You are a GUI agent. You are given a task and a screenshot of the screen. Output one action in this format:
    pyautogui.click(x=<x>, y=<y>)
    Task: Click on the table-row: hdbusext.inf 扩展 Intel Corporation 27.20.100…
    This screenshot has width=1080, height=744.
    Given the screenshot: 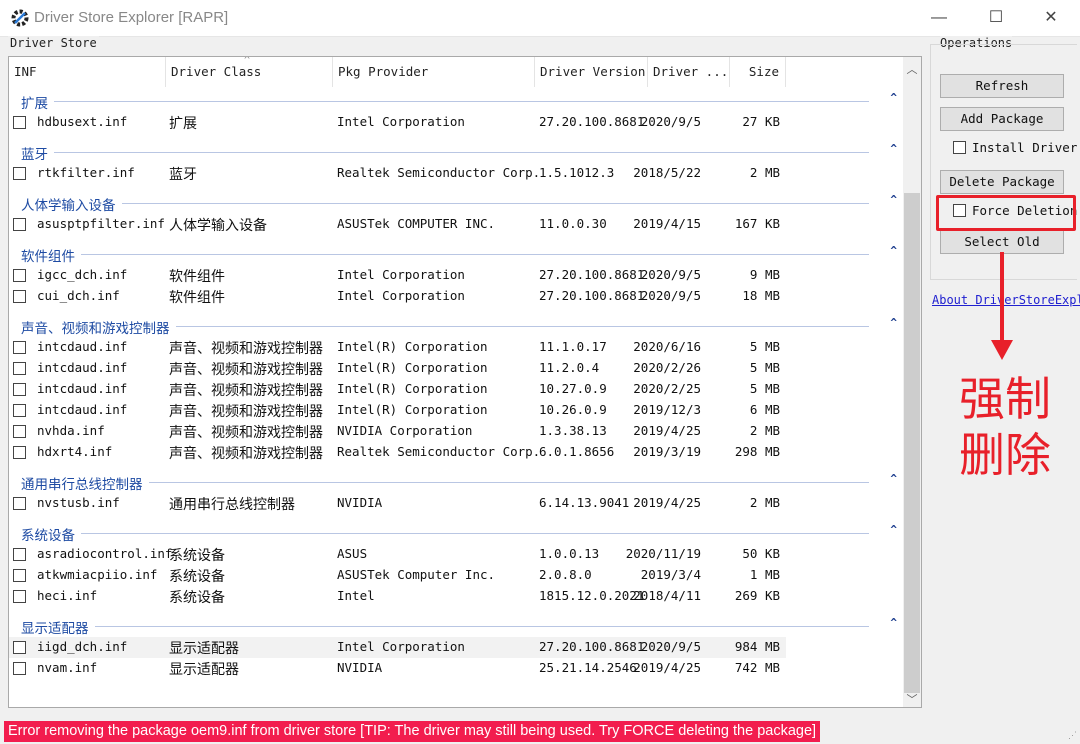 What is the action you would take?
    pyautogui.click(x=397, y=122)
    